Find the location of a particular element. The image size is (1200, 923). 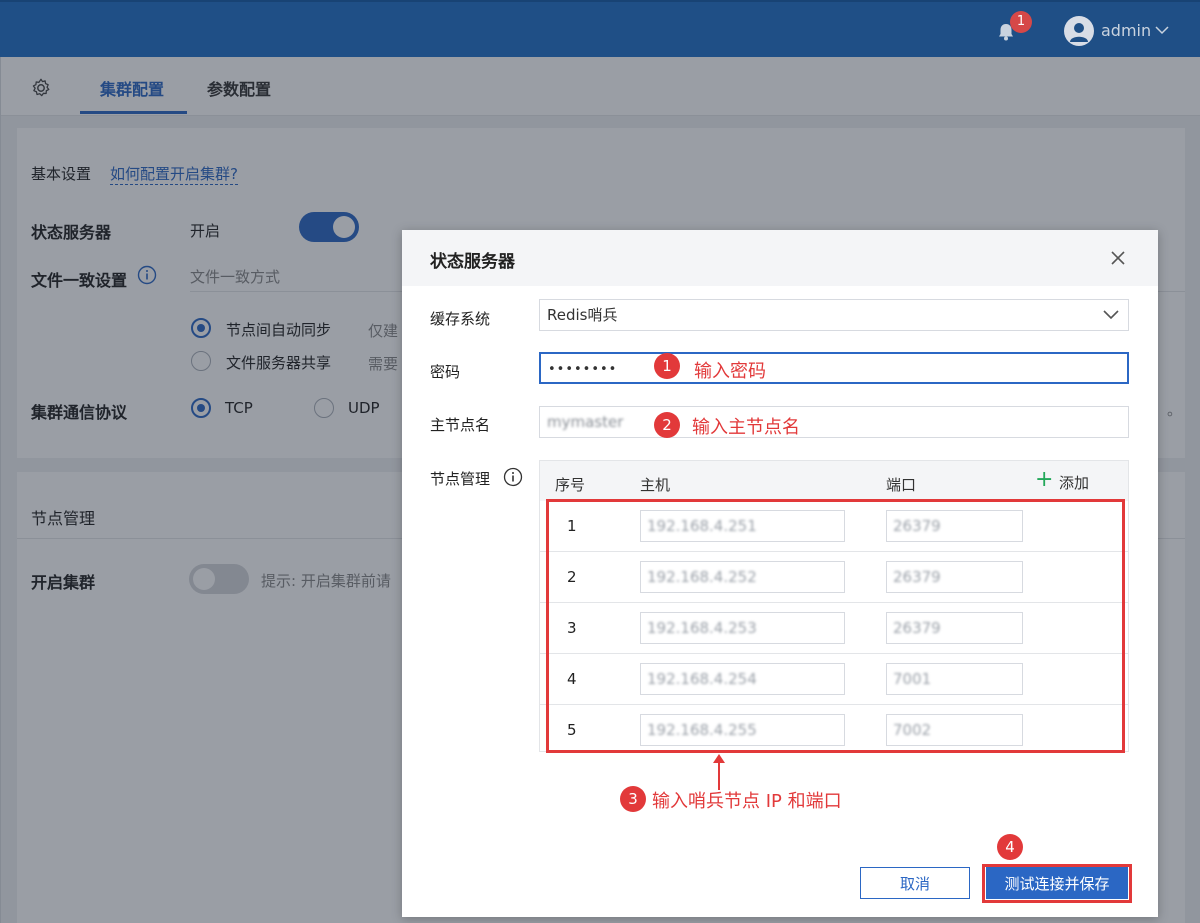

master-name-field: mymaster is located at coordinates (834, 422).